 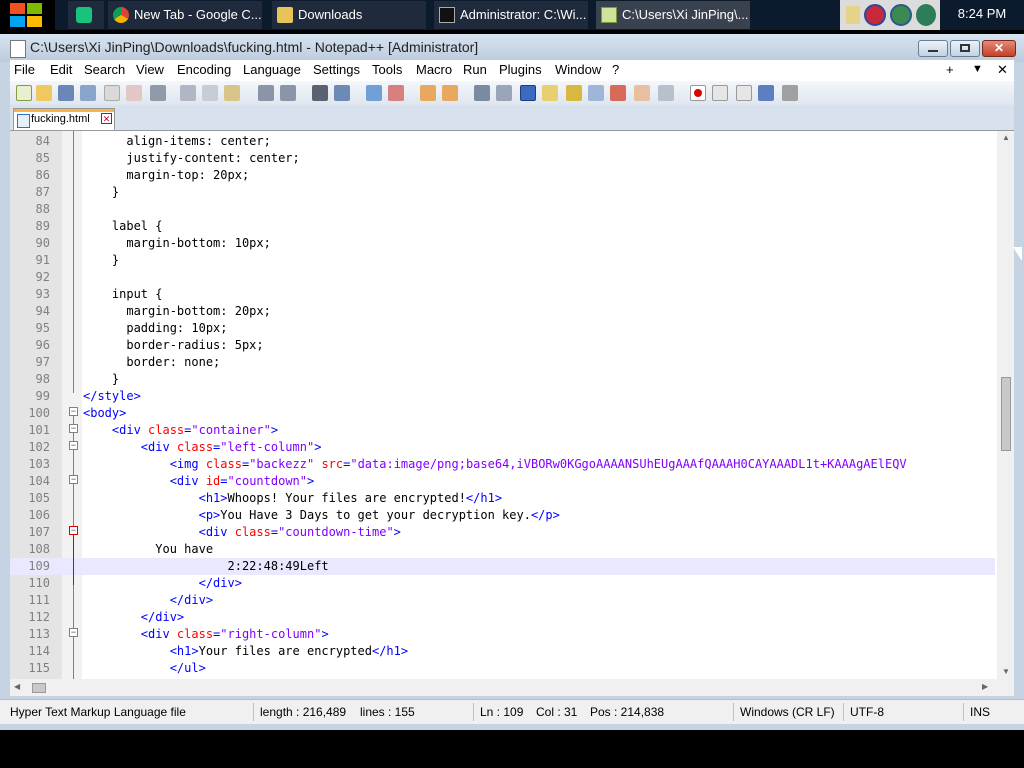 I want to click on undo-icon, so click(x=266, y=93).